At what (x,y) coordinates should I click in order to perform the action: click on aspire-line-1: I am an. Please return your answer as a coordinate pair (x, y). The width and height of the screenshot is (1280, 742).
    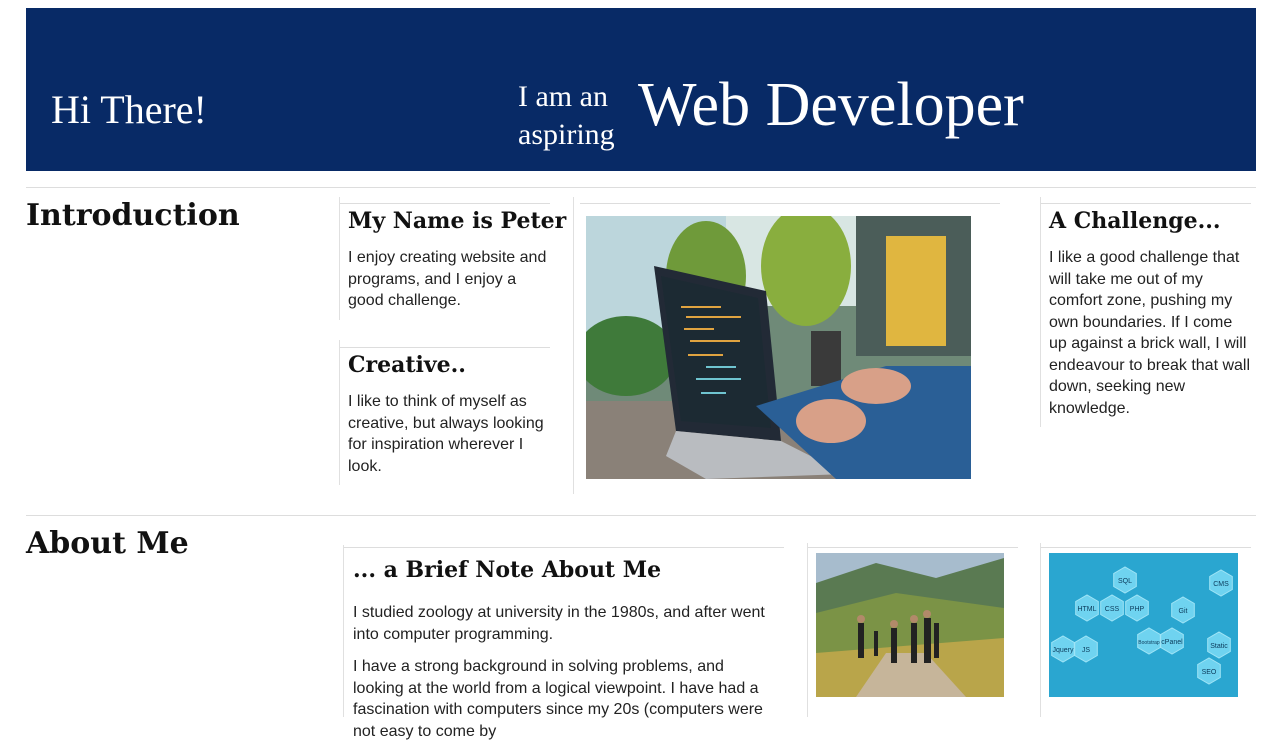
    Looking at the image, I should click on (563, 96).